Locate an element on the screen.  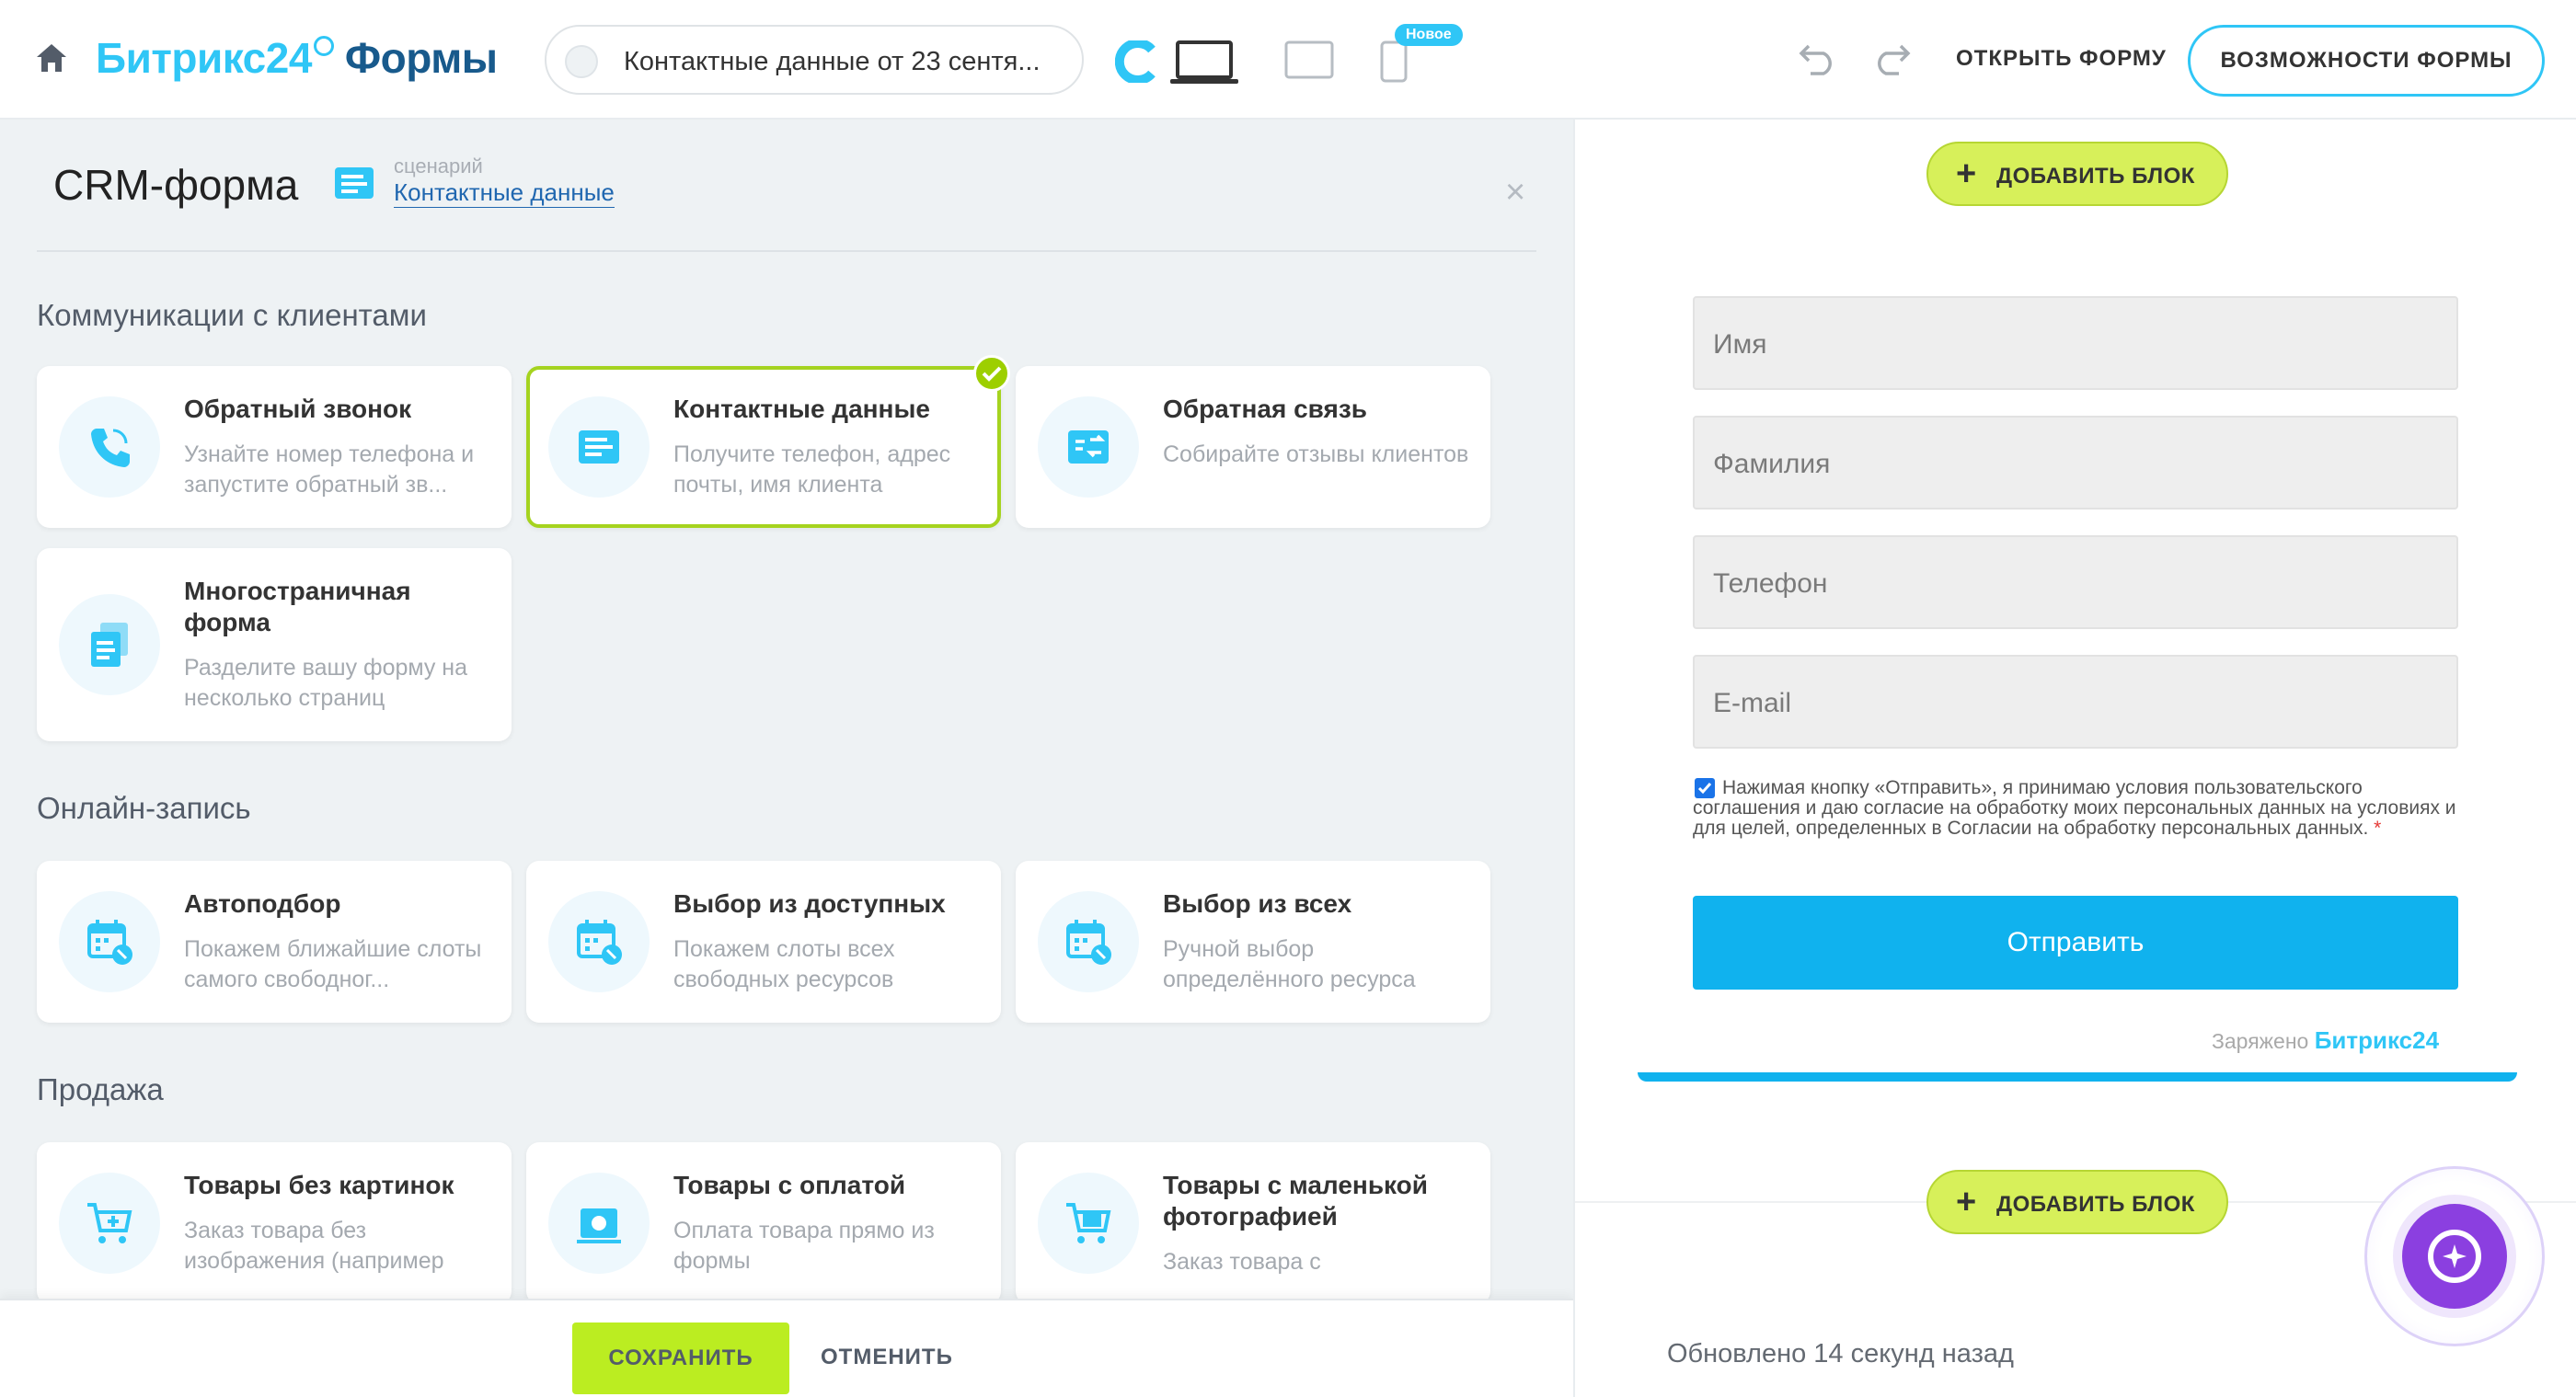
assistant-icon is located at coordinates (2454, 1256).